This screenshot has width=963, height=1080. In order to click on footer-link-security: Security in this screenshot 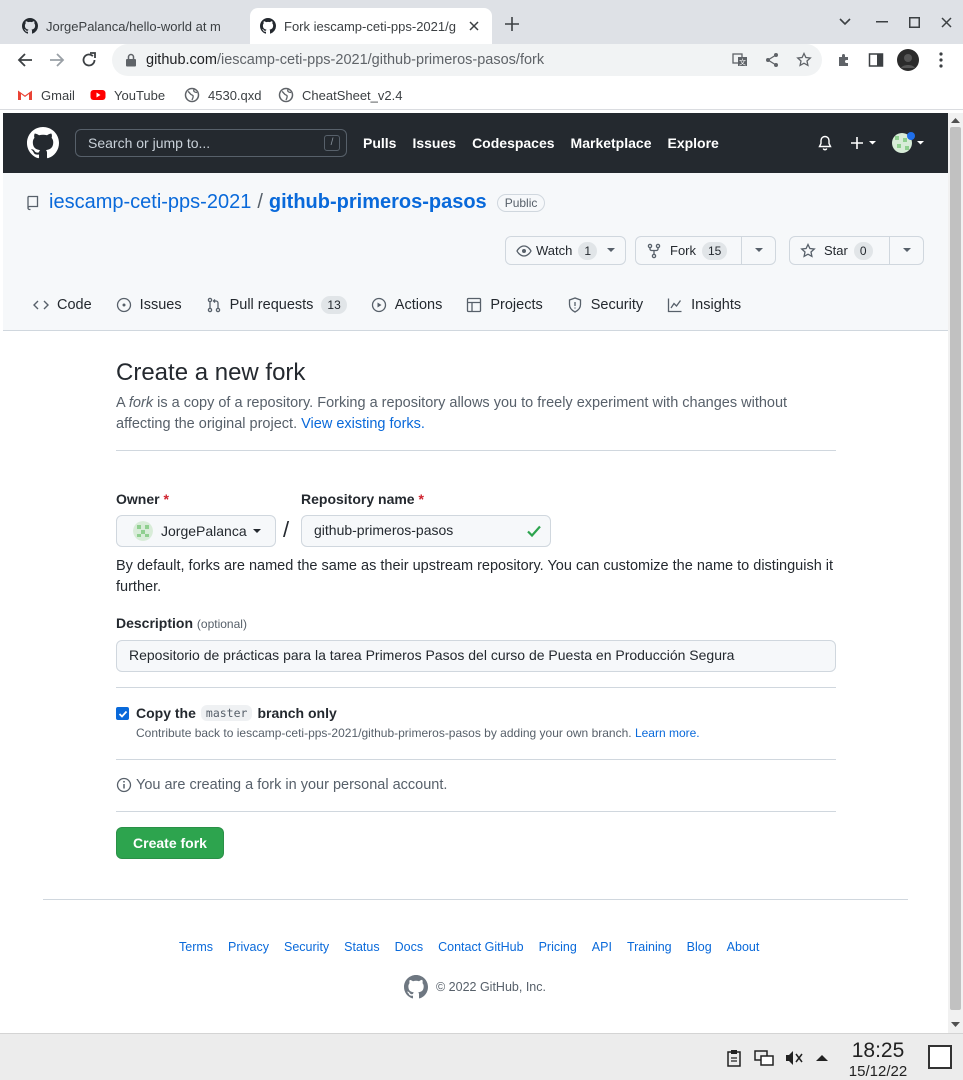, I will do `click(306, 947)`.